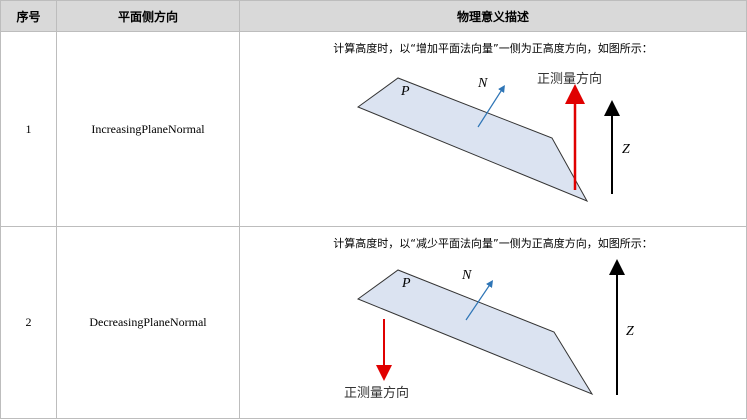 This screenshot has height=420, width=747. I want to click on table-header-row: 序号 平面侧方向 物理意义描述, so click(373, 16).